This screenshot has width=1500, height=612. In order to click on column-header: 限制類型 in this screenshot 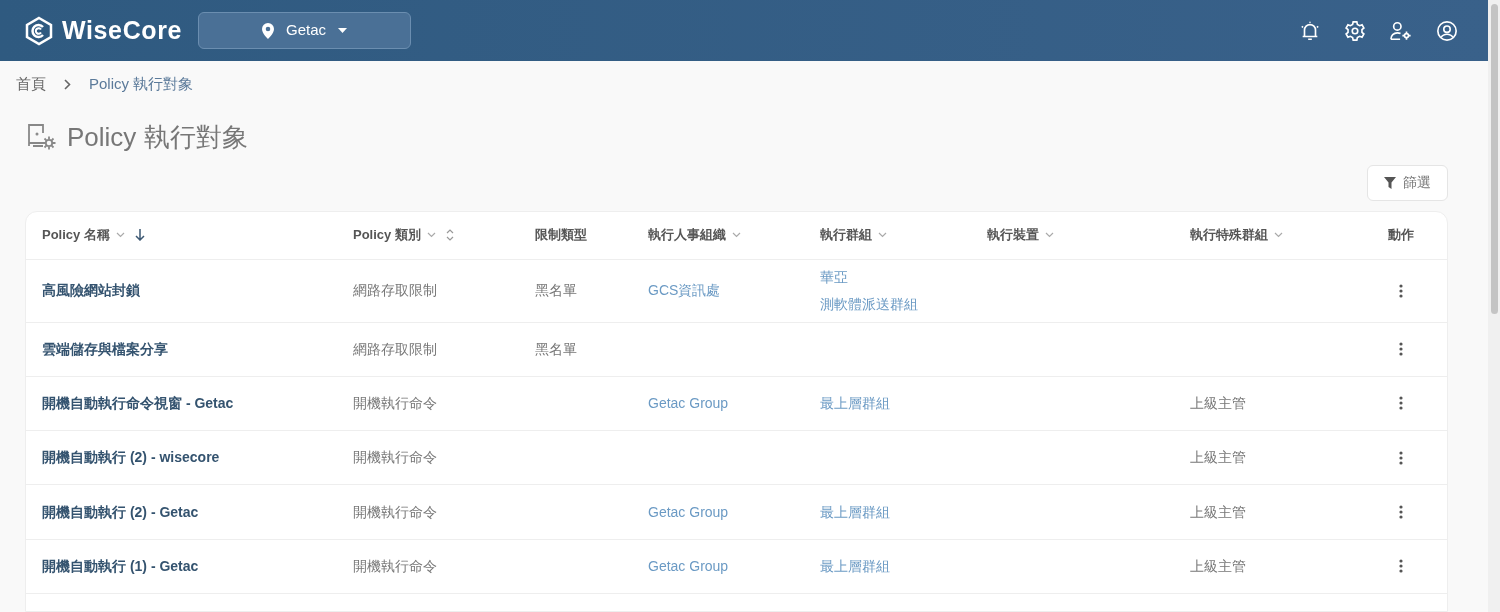, I will do `click(561, 235)`.